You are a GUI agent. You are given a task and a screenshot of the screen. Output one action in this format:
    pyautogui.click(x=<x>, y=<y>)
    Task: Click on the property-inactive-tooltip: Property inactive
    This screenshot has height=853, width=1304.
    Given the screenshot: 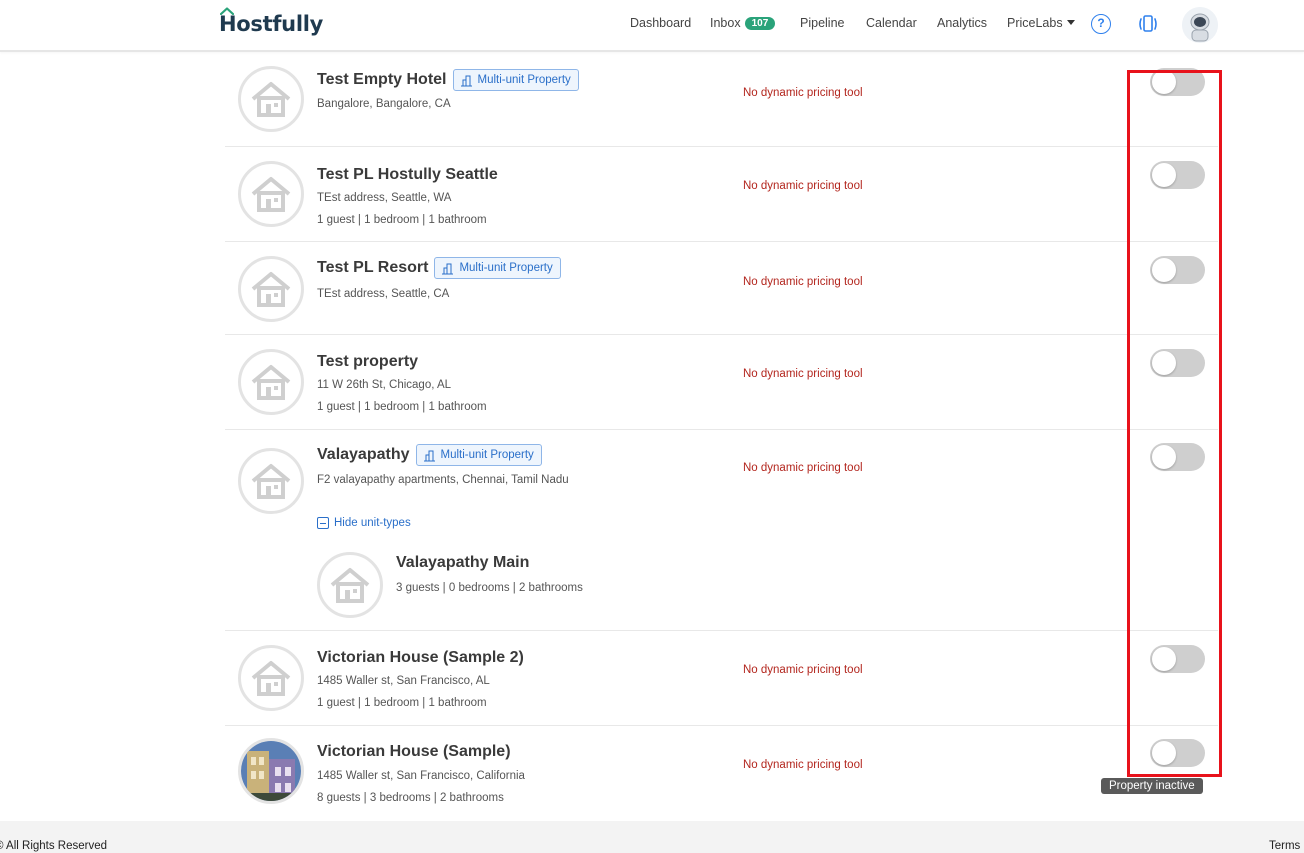 What is the action you would take?
    pyautogui.click(x=1152, y=786)
    